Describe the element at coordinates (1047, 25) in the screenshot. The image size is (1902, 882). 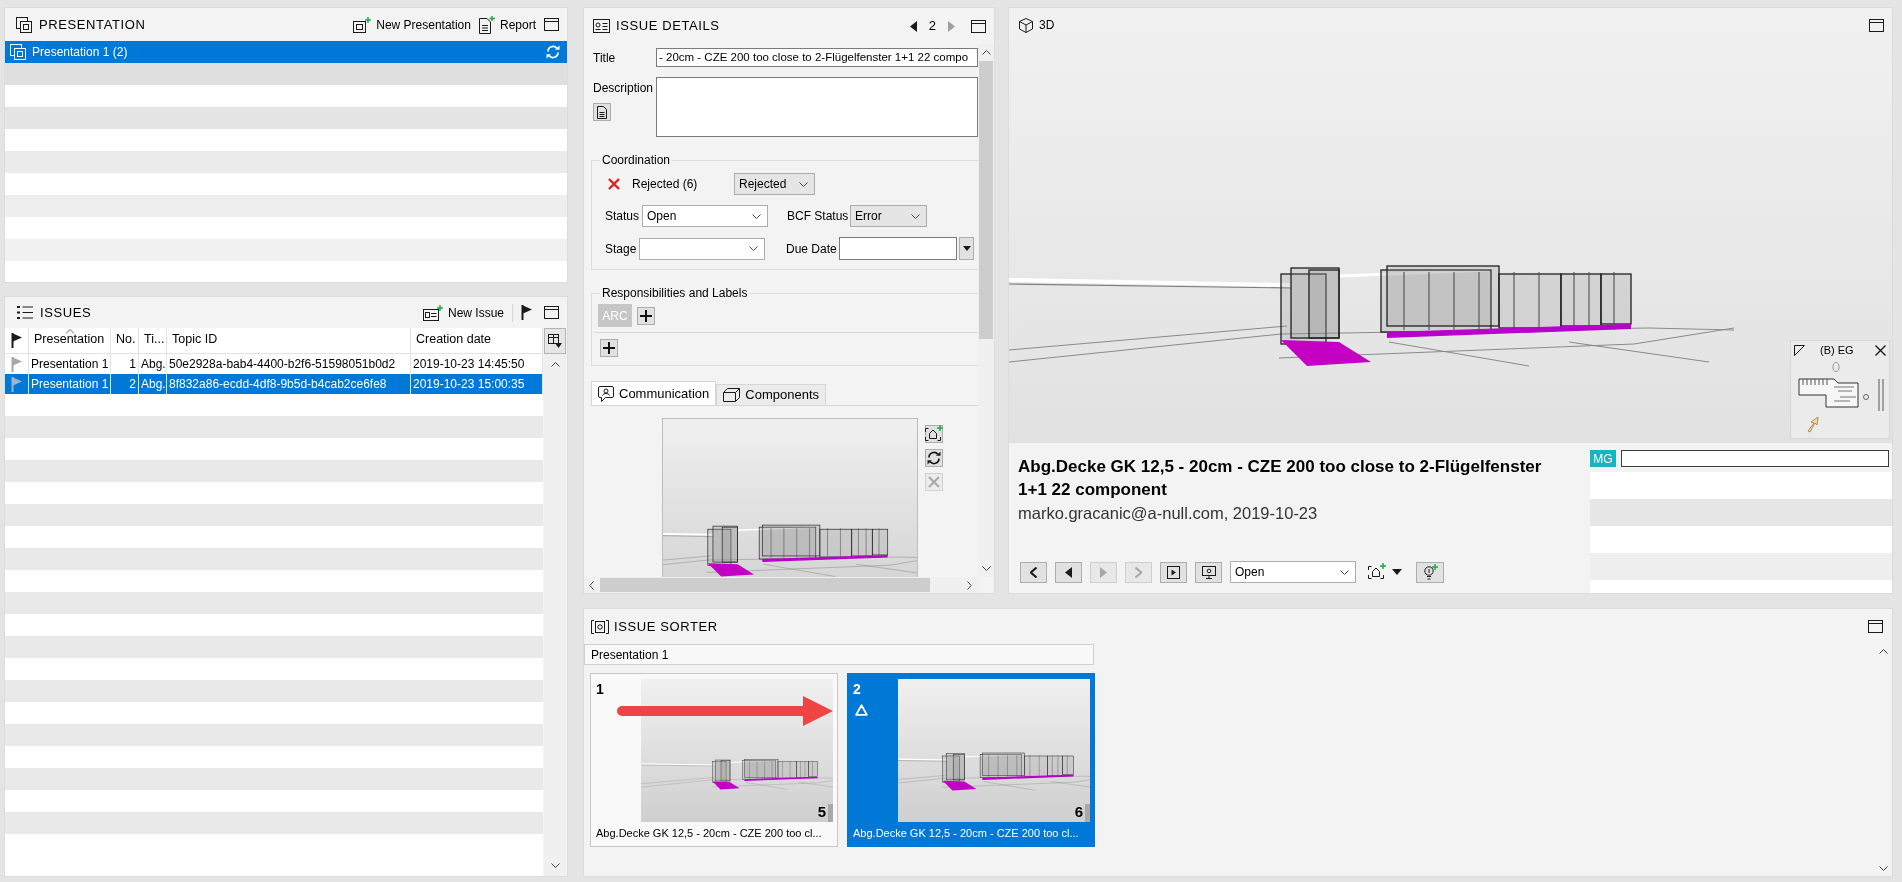
I see `panel-title: 3D` at that location.